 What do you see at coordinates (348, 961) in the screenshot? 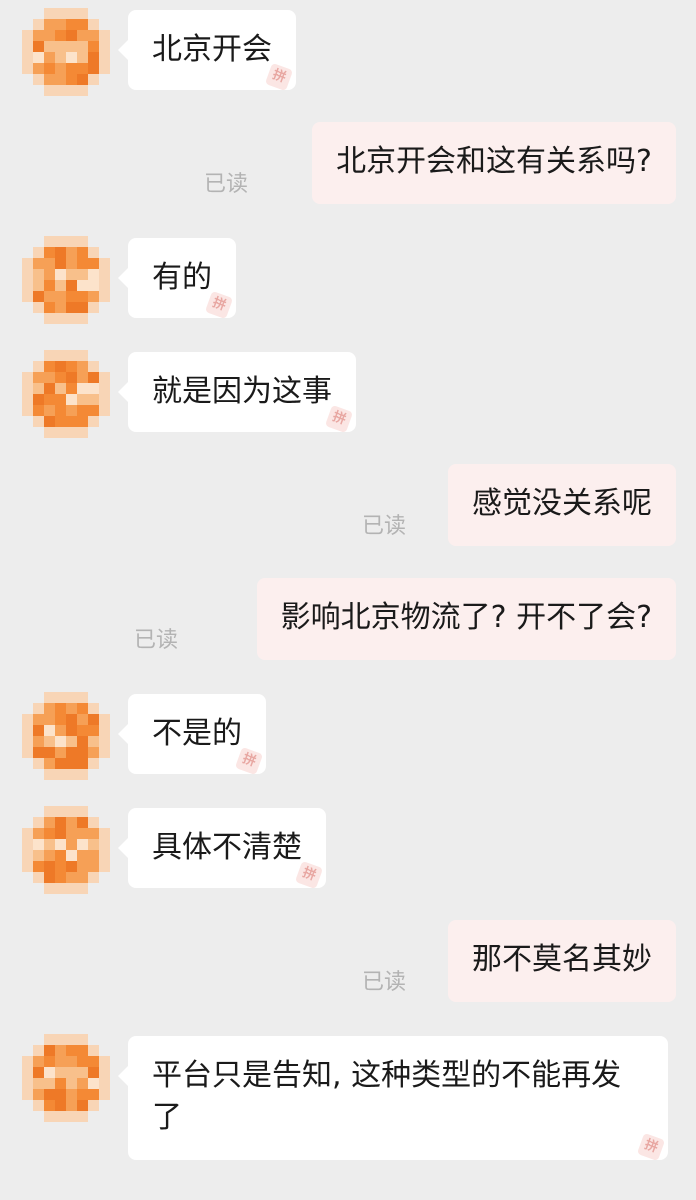
I see `message-row: 已读 那不莫名其妙` at bounding box center [348, 961].